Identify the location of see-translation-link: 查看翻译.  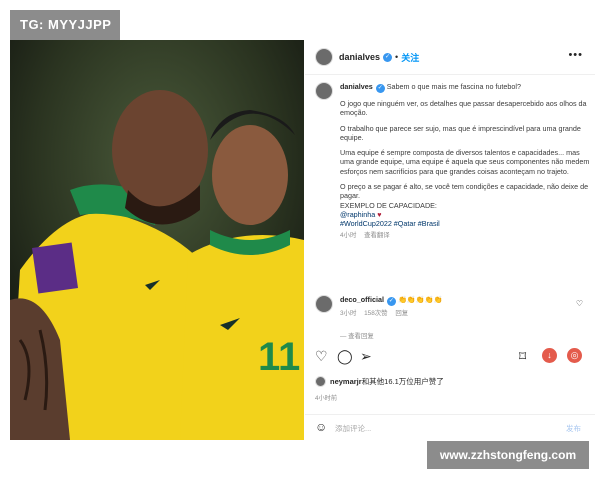
(377, 235).